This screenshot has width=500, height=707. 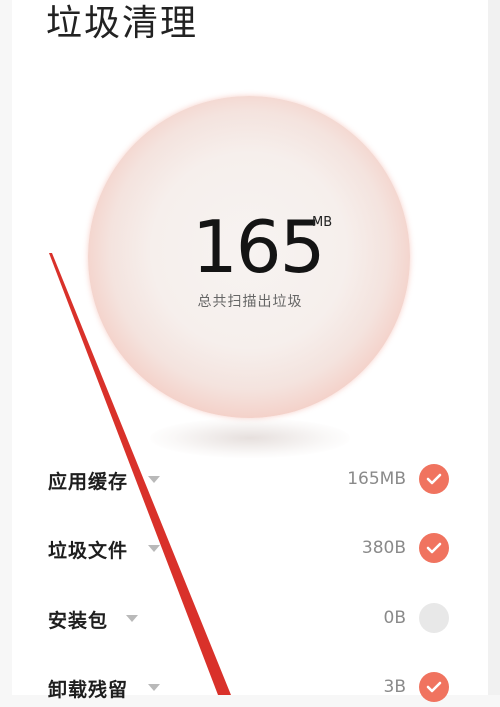 What do you see at coordinates (250, 479) in the screenshot?
I see `junk-category-row-app-cache: 应用缓存 165MB` at bounding box center [250, 479].